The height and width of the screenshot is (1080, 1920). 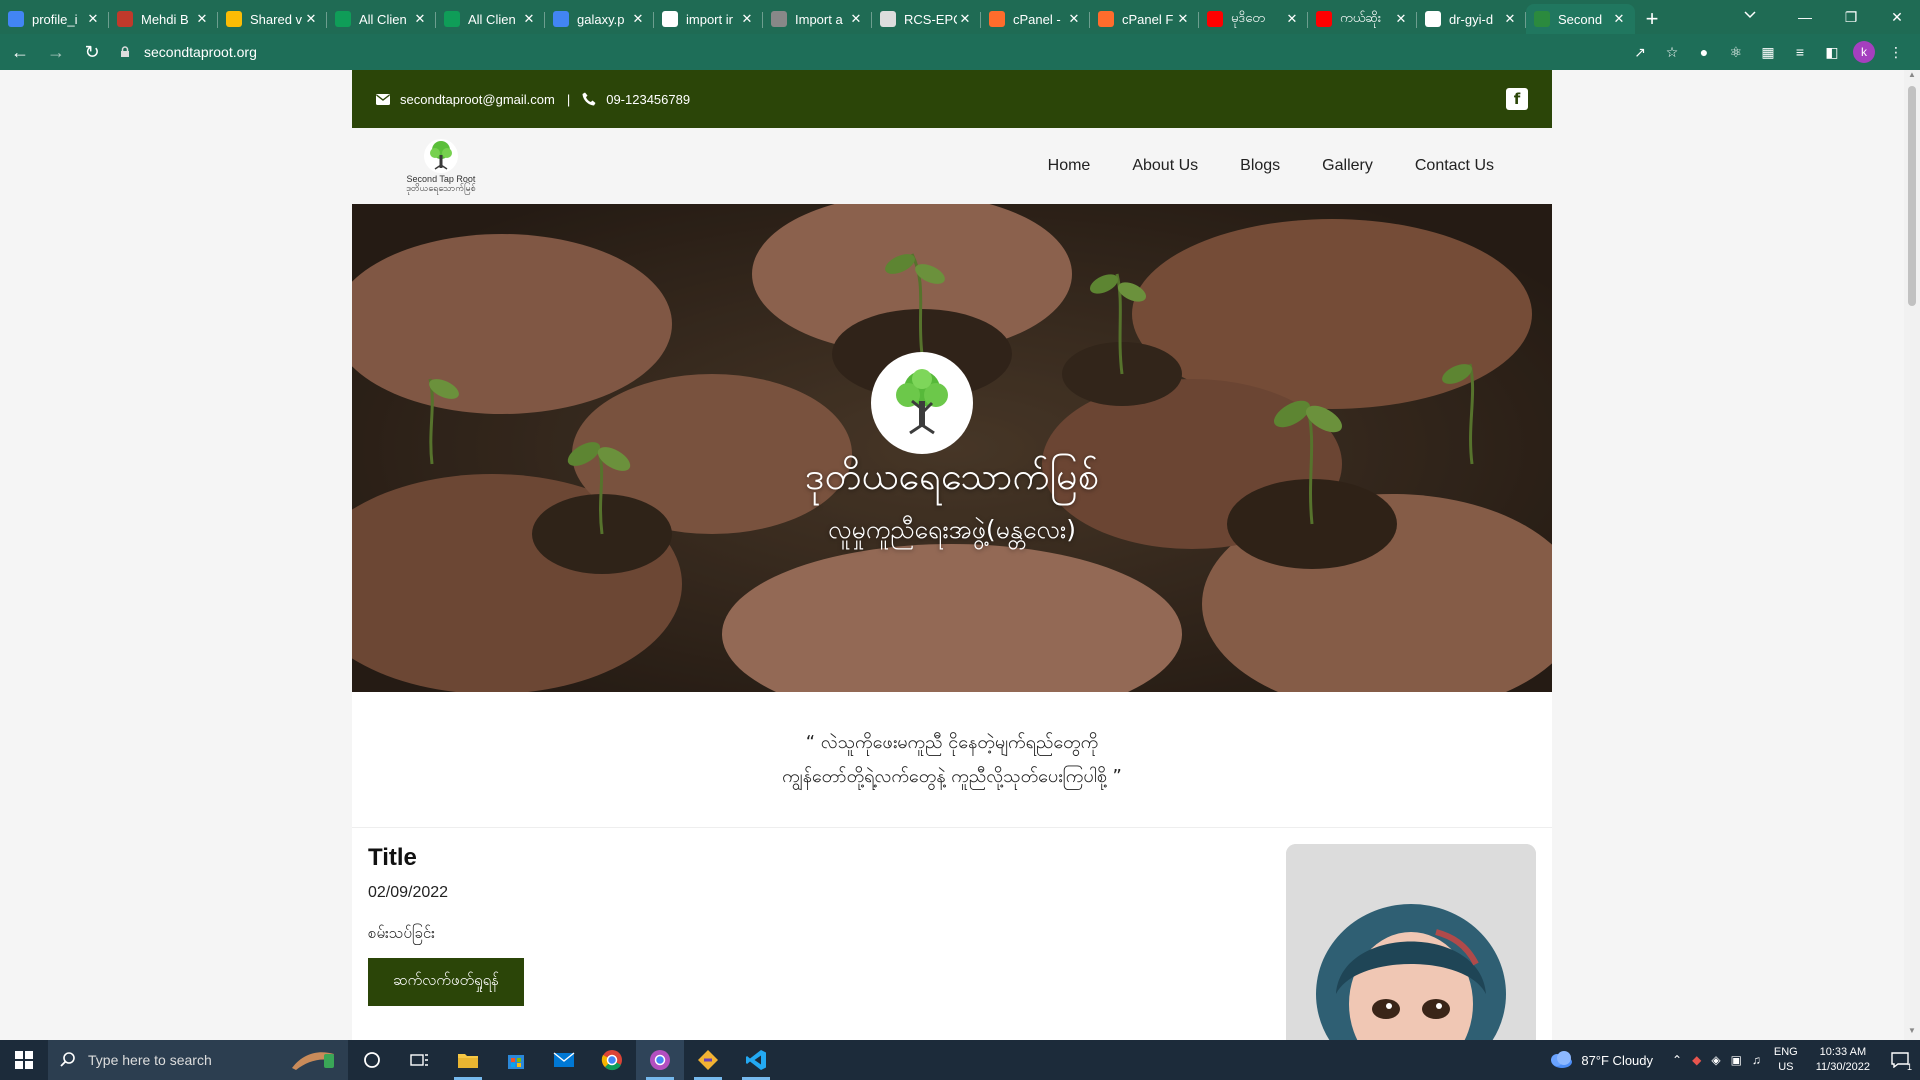 I want to click on tab-label: import ir, so click(x=709, y=19).